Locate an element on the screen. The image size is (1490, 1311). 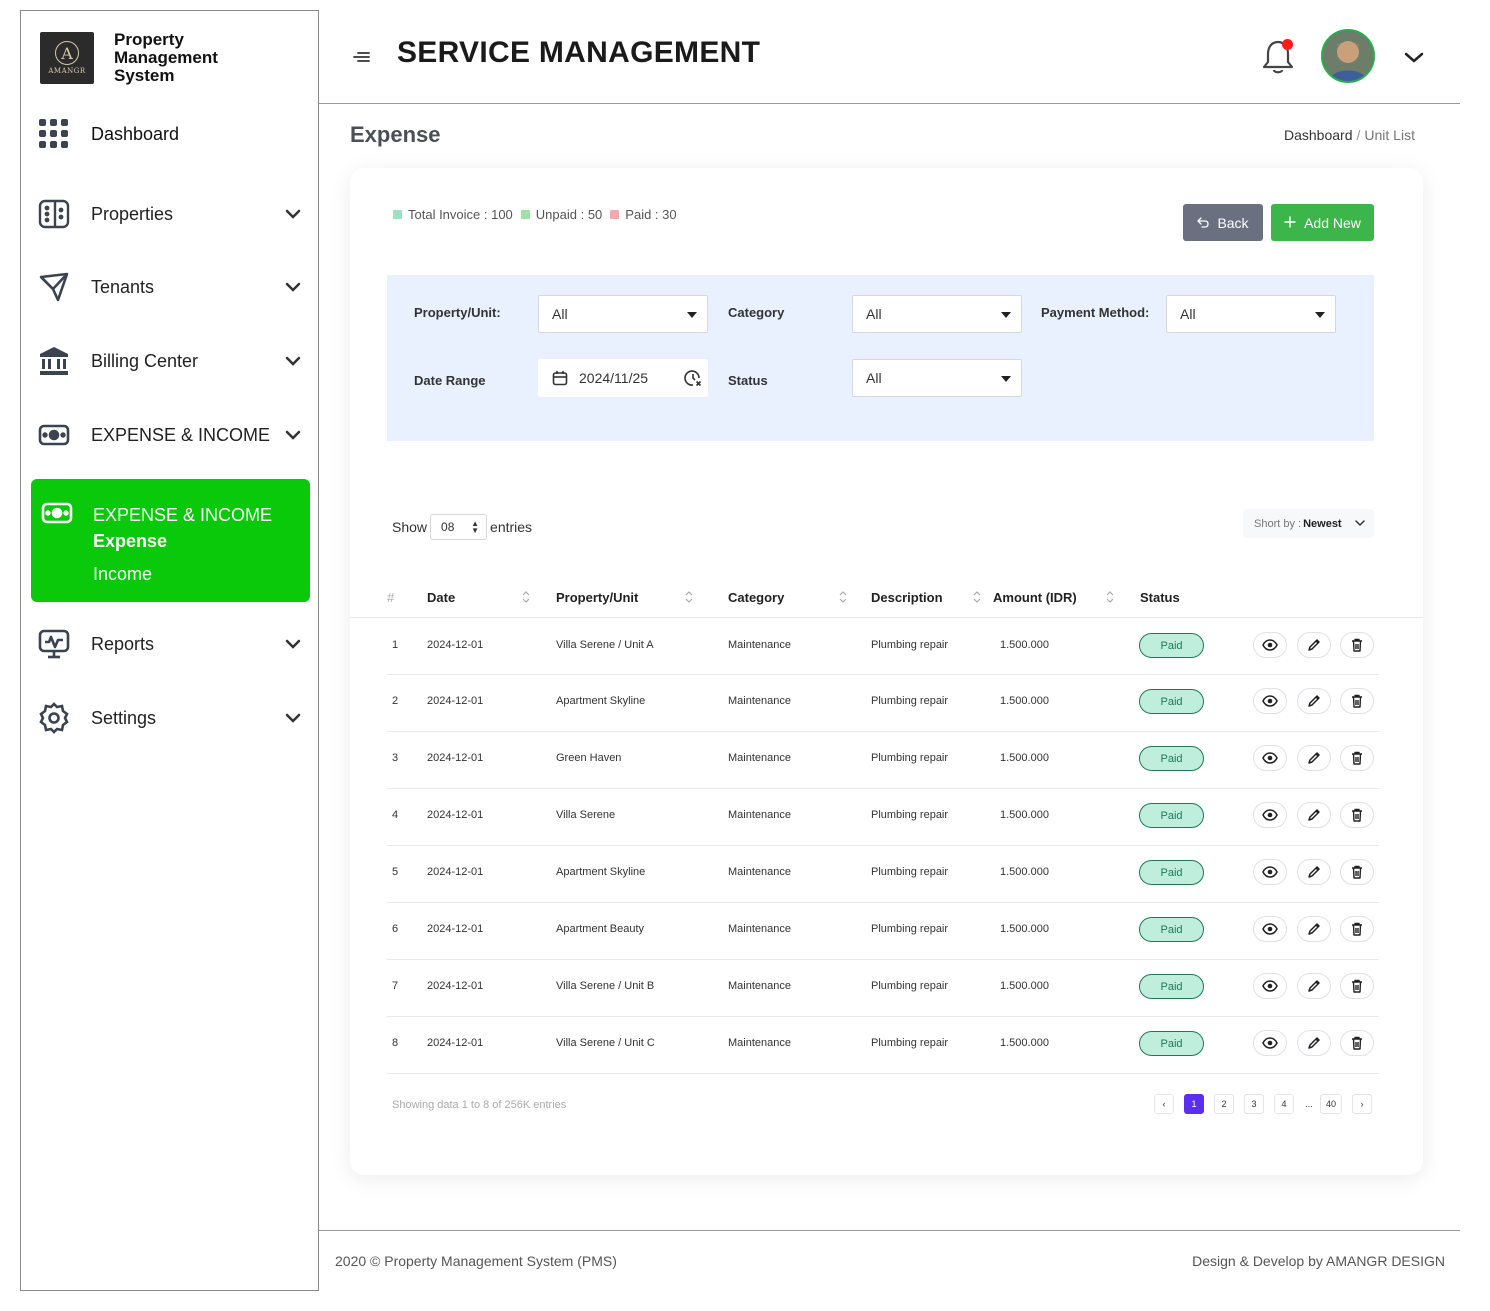
add-new-button: Add New is located at coordinates (1322, 222).